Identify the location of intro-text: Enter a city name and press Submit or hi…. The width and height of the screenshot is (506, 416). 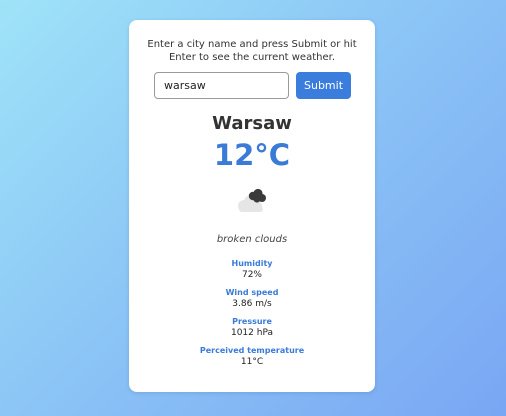
(252, 51).